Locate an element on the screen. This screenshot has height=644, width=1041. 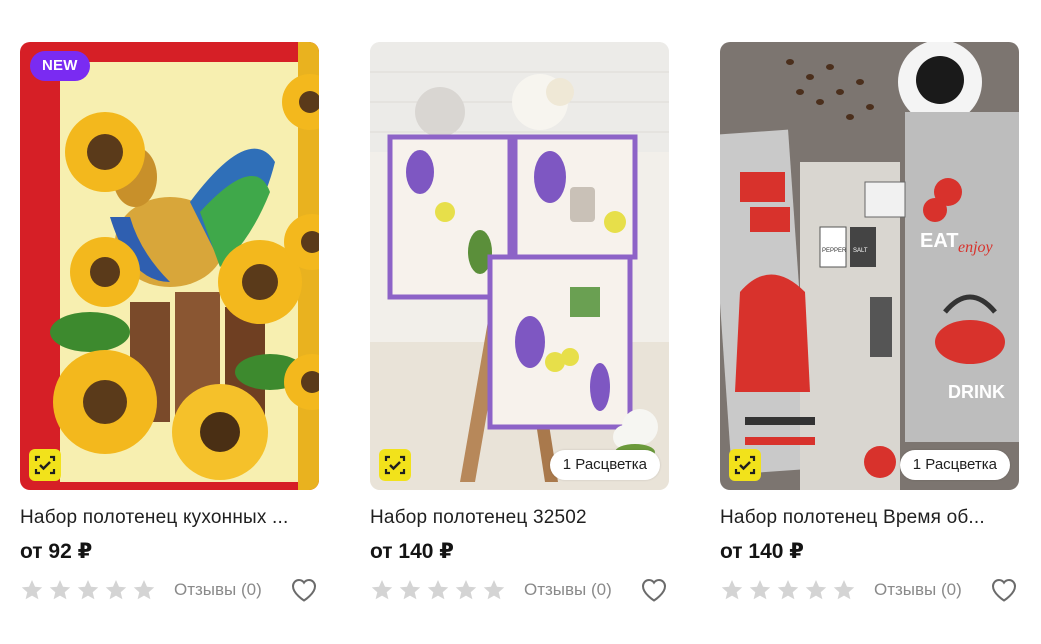
art-text-eat: EAT is located at coordinates (939, 241).